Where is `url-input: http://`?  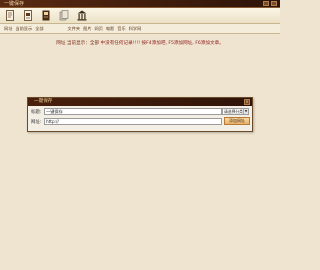 url-input: http:// is located at coordinates (133, 121).